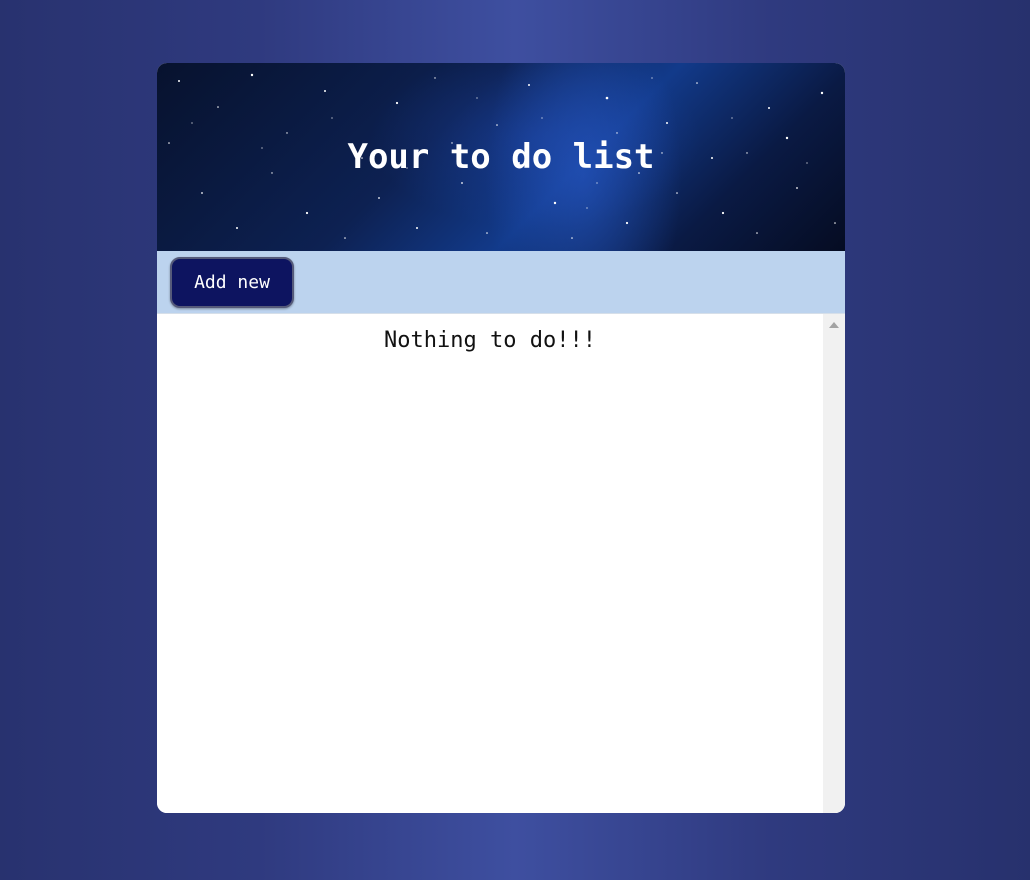 The width and height of the screenshot is (1030, 880). What do you see at coordinates (834, 325) in the screenshot?
I see `scroll-up-arrow-icon` at bounding box center [834, 325].